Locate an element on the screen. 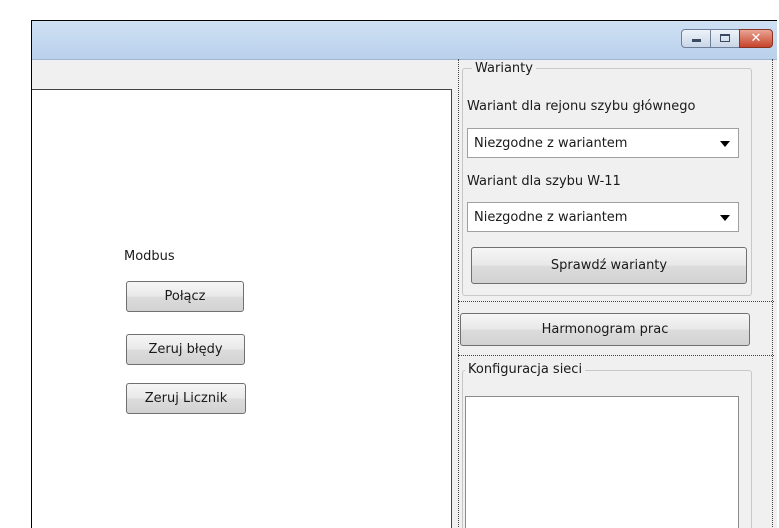 Image resolution: width=779 pixels, height=528 pixels. connect-button: Połącz is located at coordinates (185, 296).